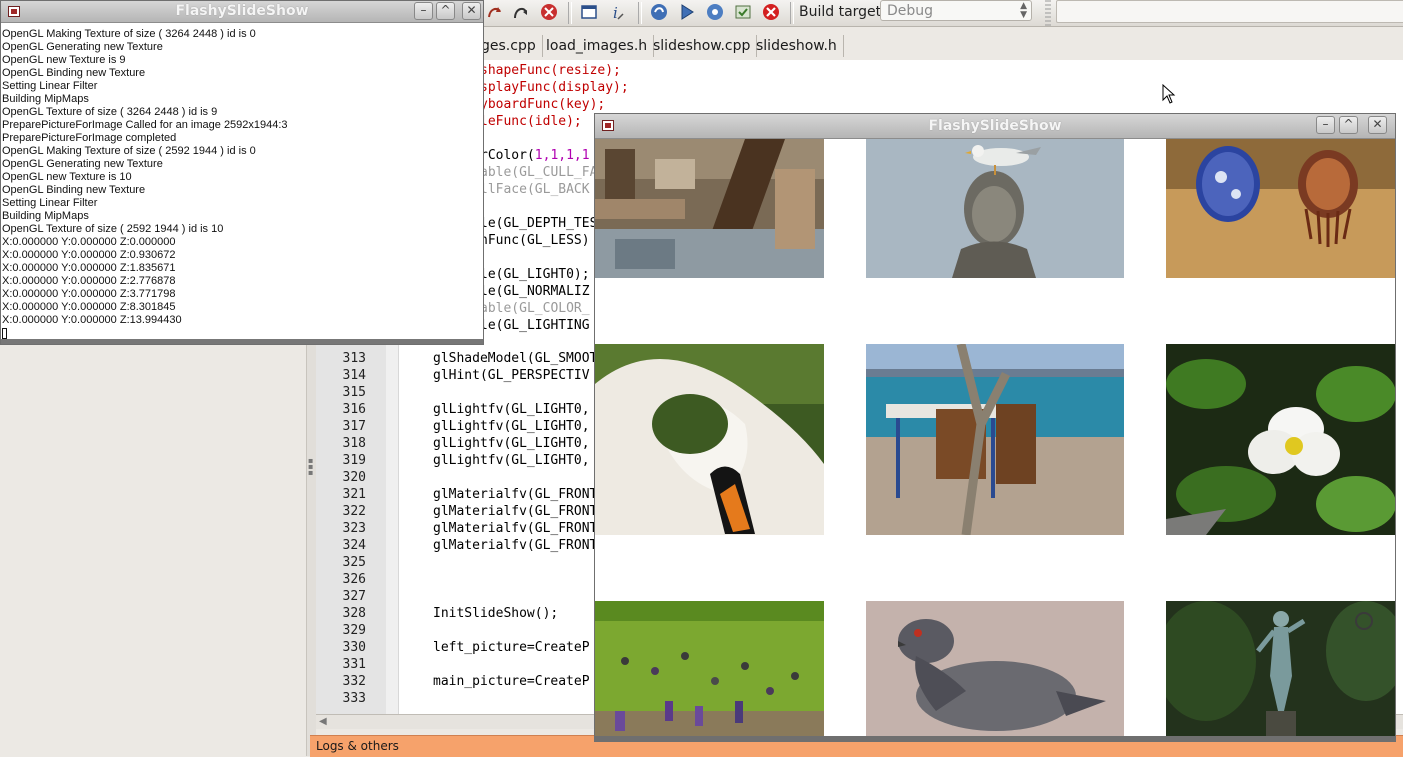 The width and height of the screenshot is (1403, 757). I want to click on mouse-cursor-icon, so click(1169, 94).